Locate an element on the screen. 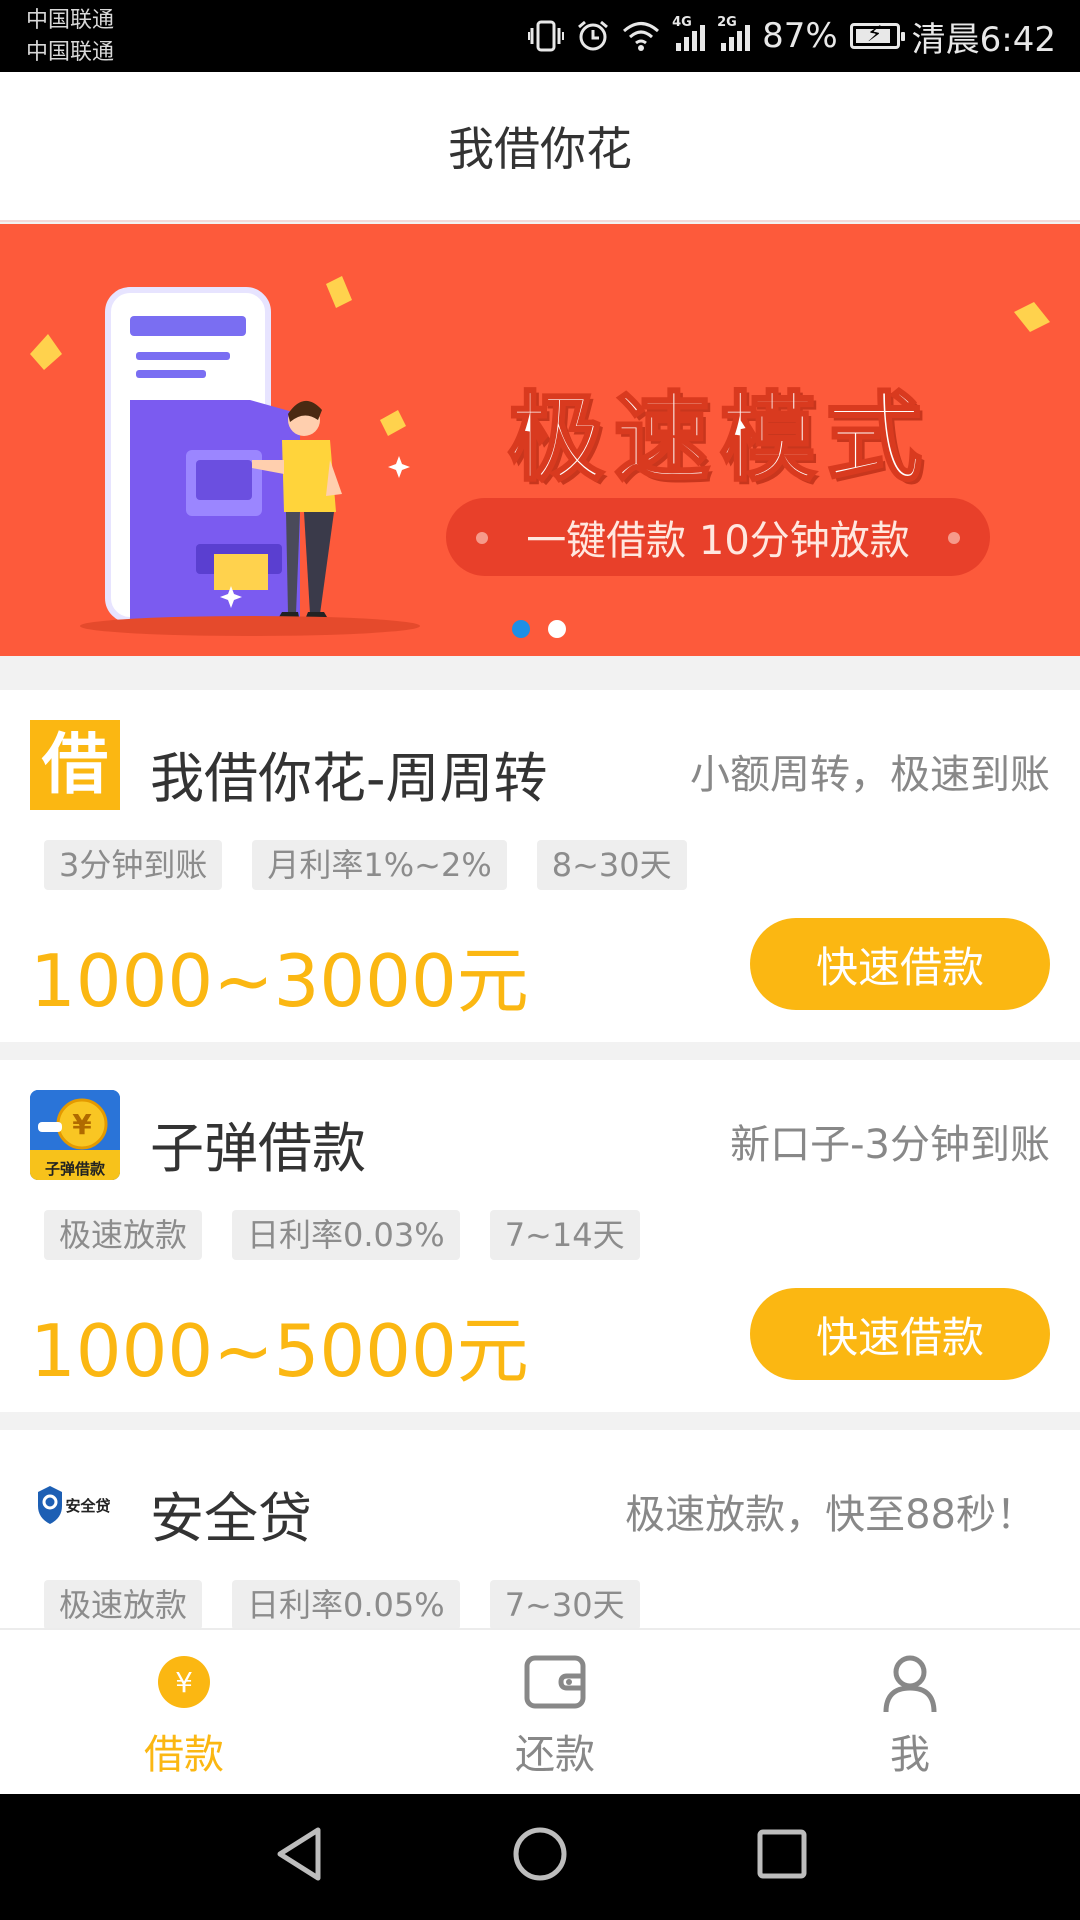  loan-tag: 3分钟到账 is located at coordinates (133, 865).